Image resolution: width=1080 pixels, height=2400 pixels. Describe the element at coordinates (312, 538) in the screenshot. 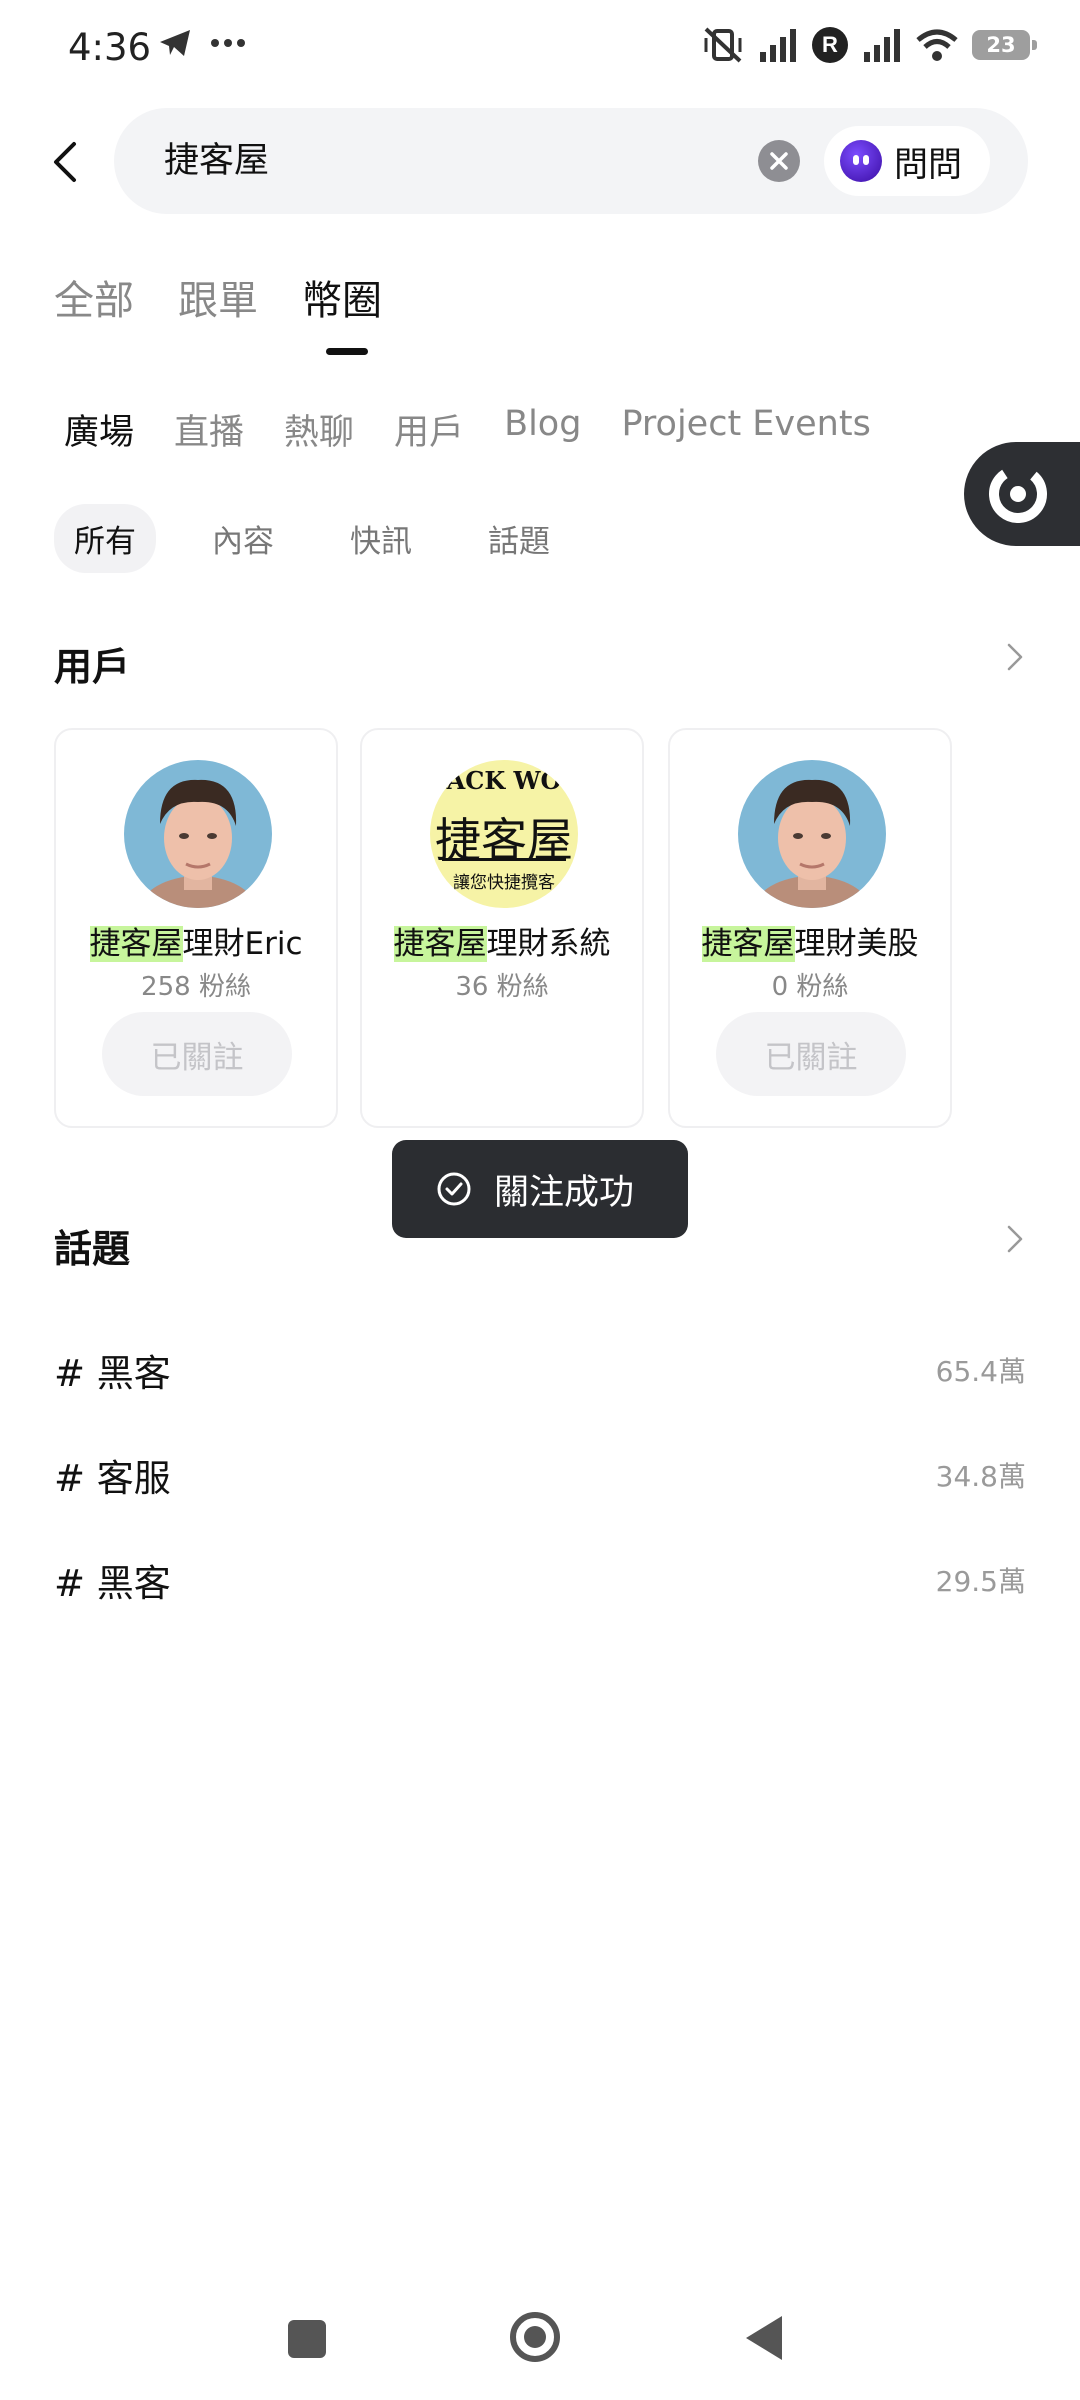

I see `filter-chips: 所有 內容 快訊 話題` at that location.